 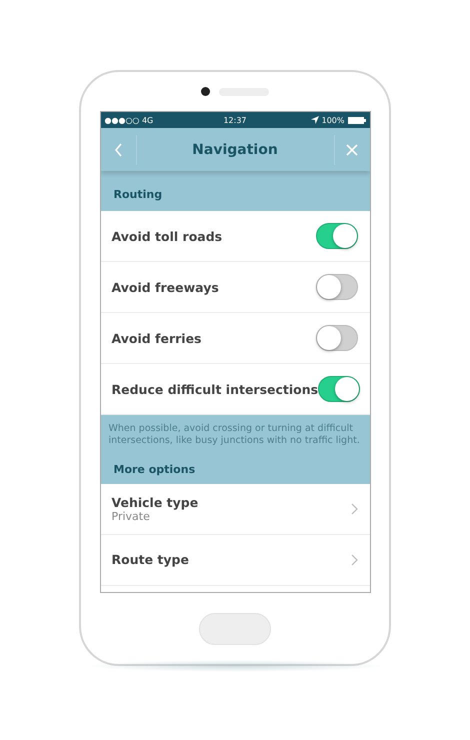 I want to click on screen-title: Navigation, so click(x=235, y=150).